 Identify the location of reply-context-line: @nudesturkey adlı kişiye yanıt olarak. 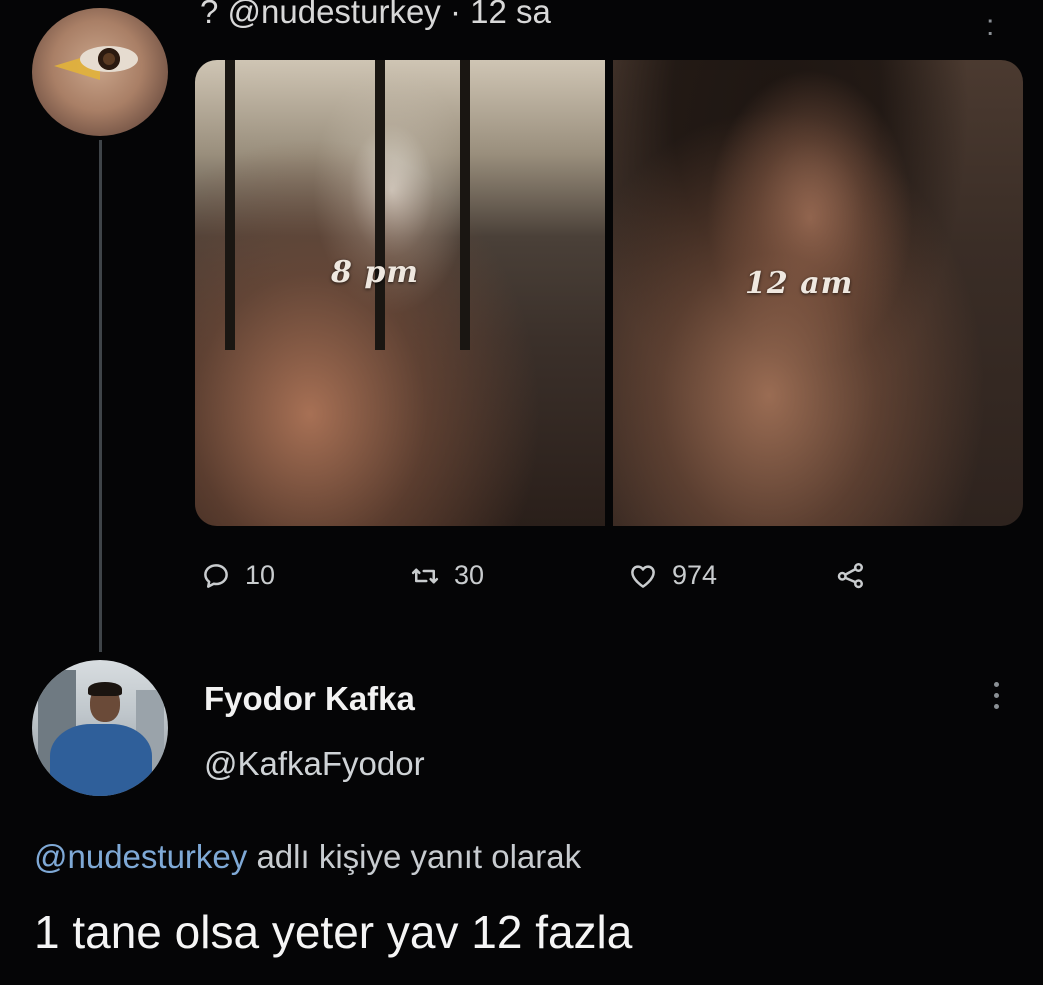
(307, 857).